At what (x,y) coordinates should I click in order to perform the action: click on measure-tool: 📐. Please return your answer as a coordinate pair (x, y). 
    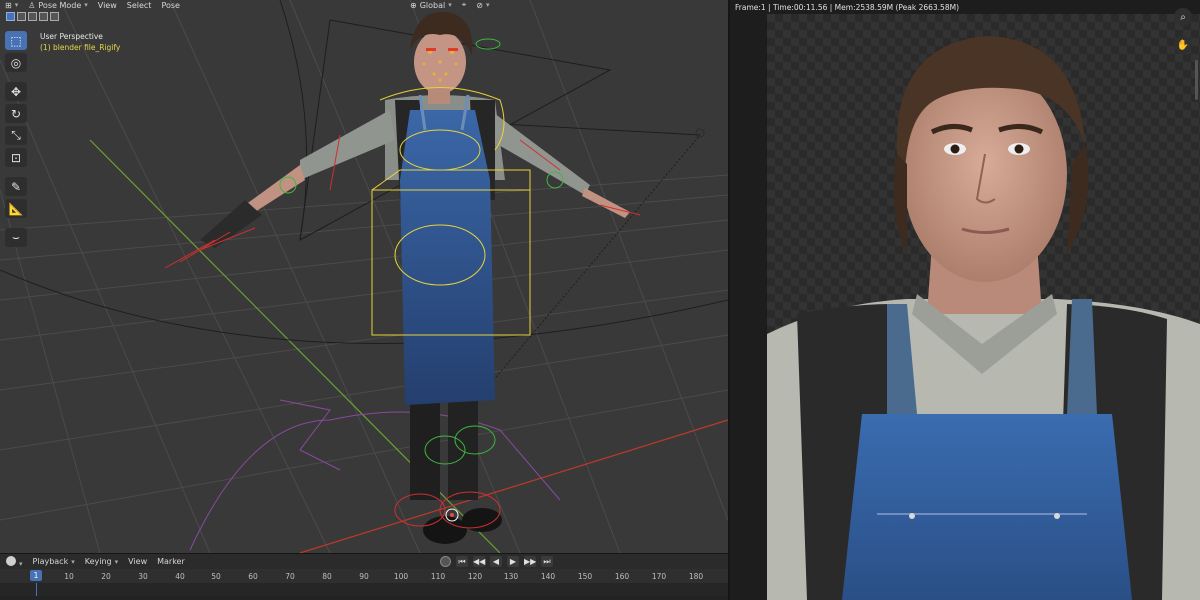
    Looking at the image, I should click on (16, 208).